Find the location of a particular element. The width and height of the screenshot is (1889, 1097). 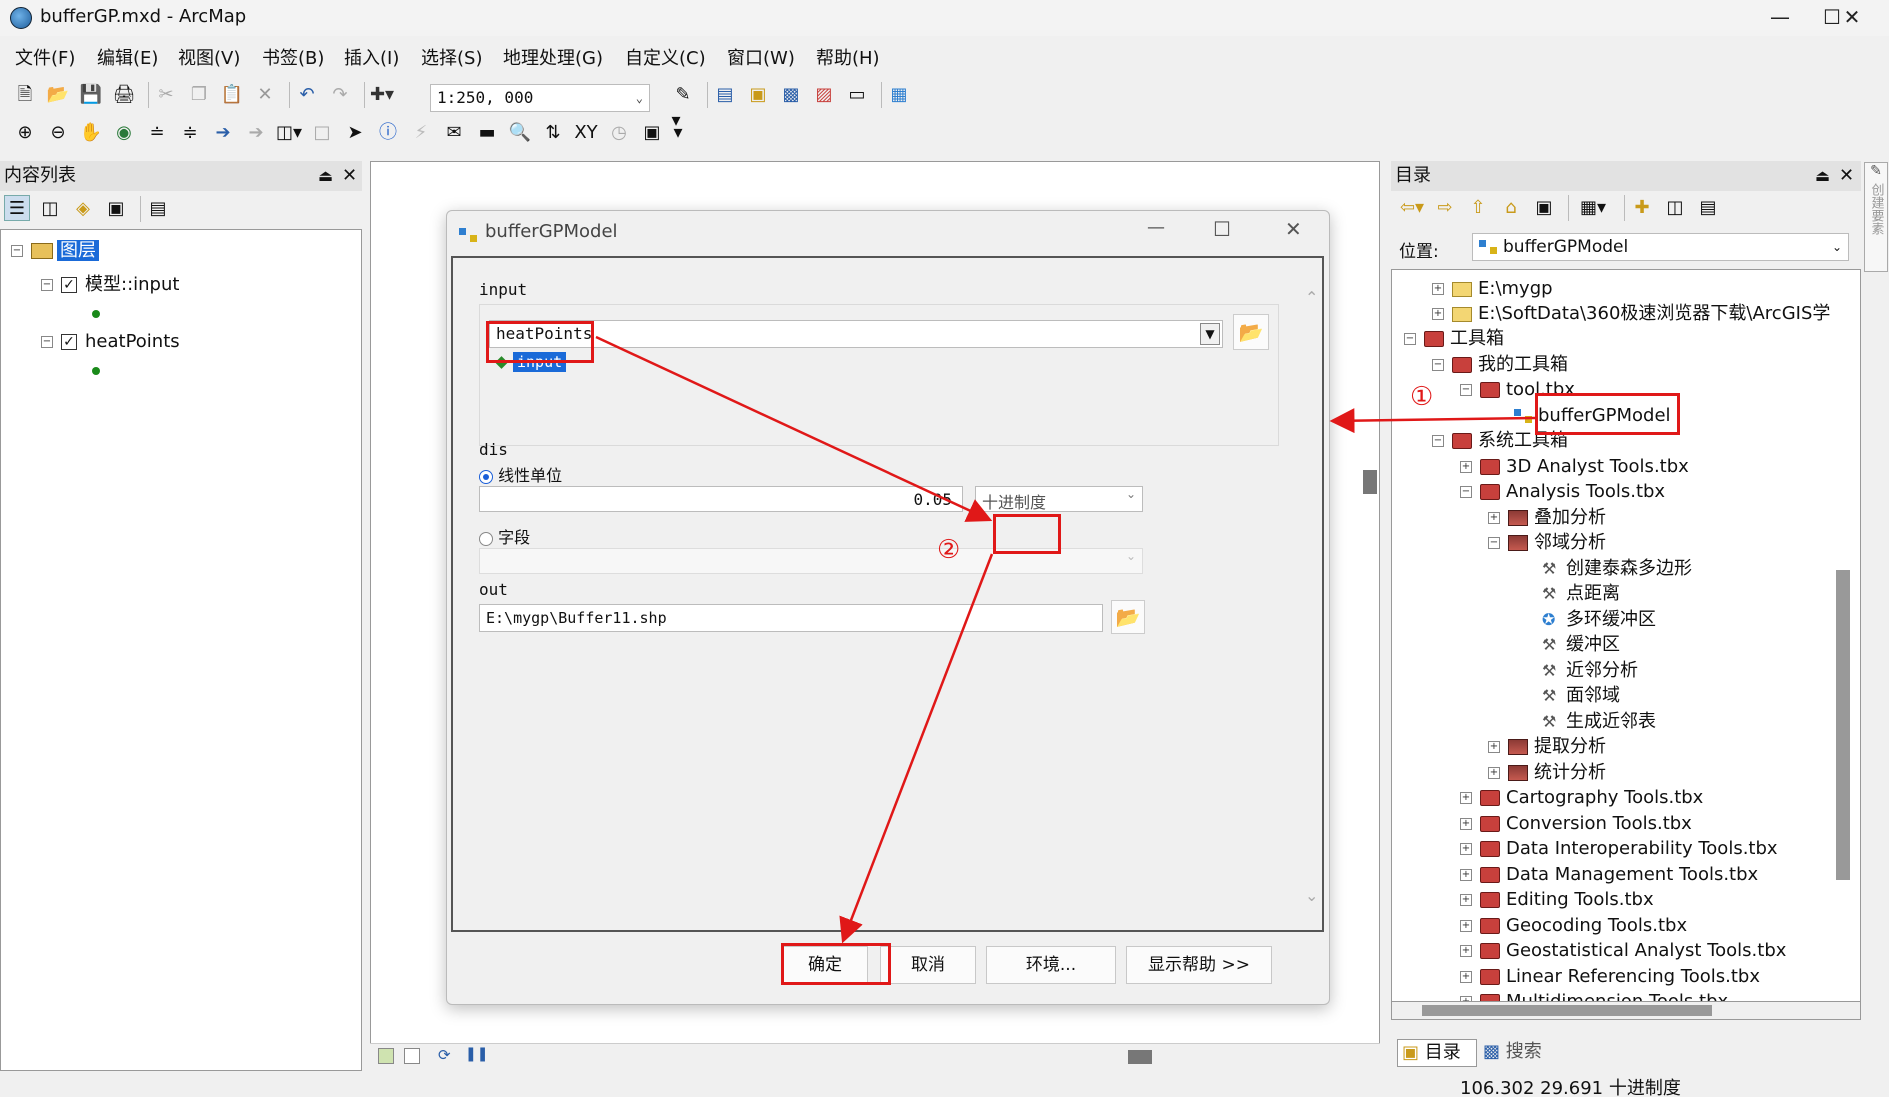

select-elements-arrow-icon: ➤ is located at coordinates (355, 133).